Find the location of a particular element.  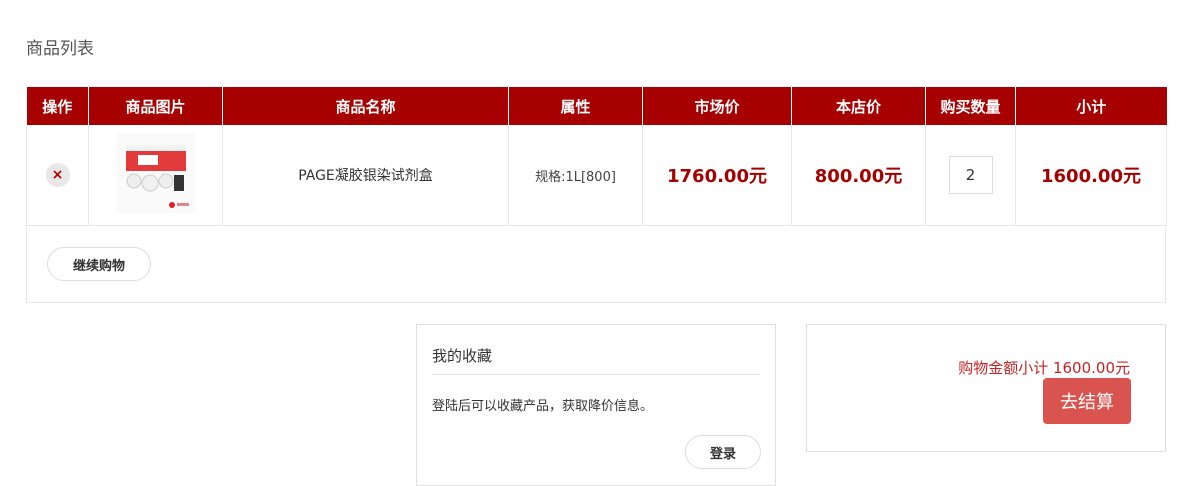

quantity-input is located at coordinates (970, 175).